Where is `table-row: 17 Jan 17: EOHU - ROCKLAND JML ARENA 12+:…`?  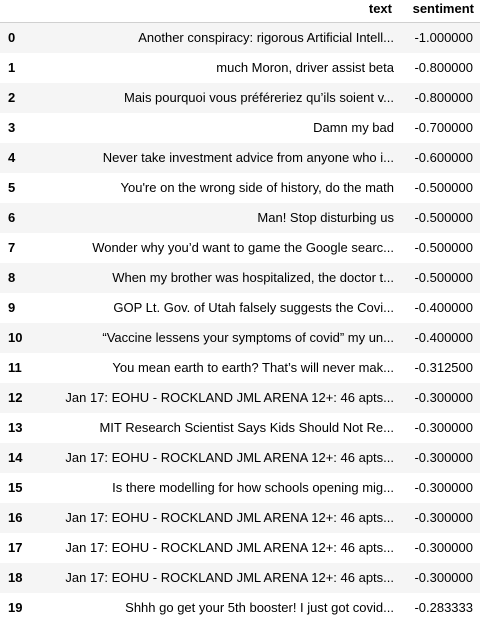
table-row: 17 Jan 17: EOHU - ROCKLAND JML ARENA 12+:… is located at coordinates (240, 547).